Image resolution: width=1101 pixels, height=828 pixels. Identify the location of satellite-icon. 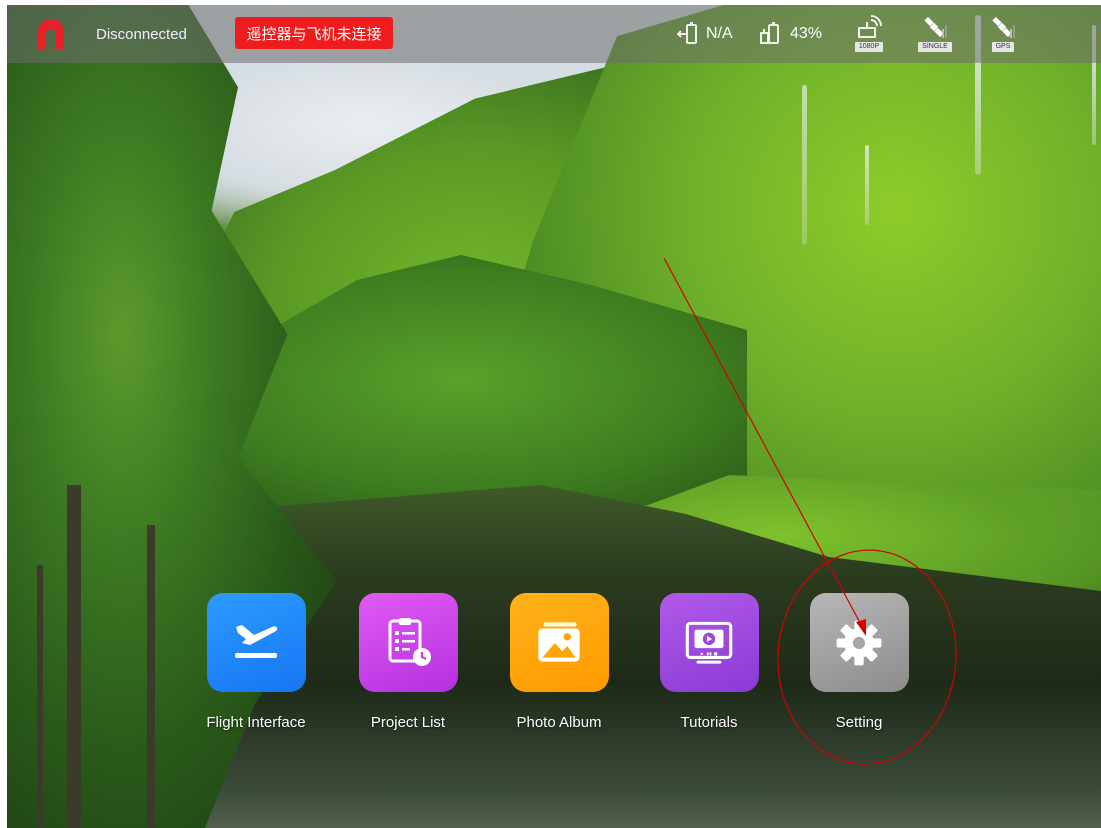
(935, 27).